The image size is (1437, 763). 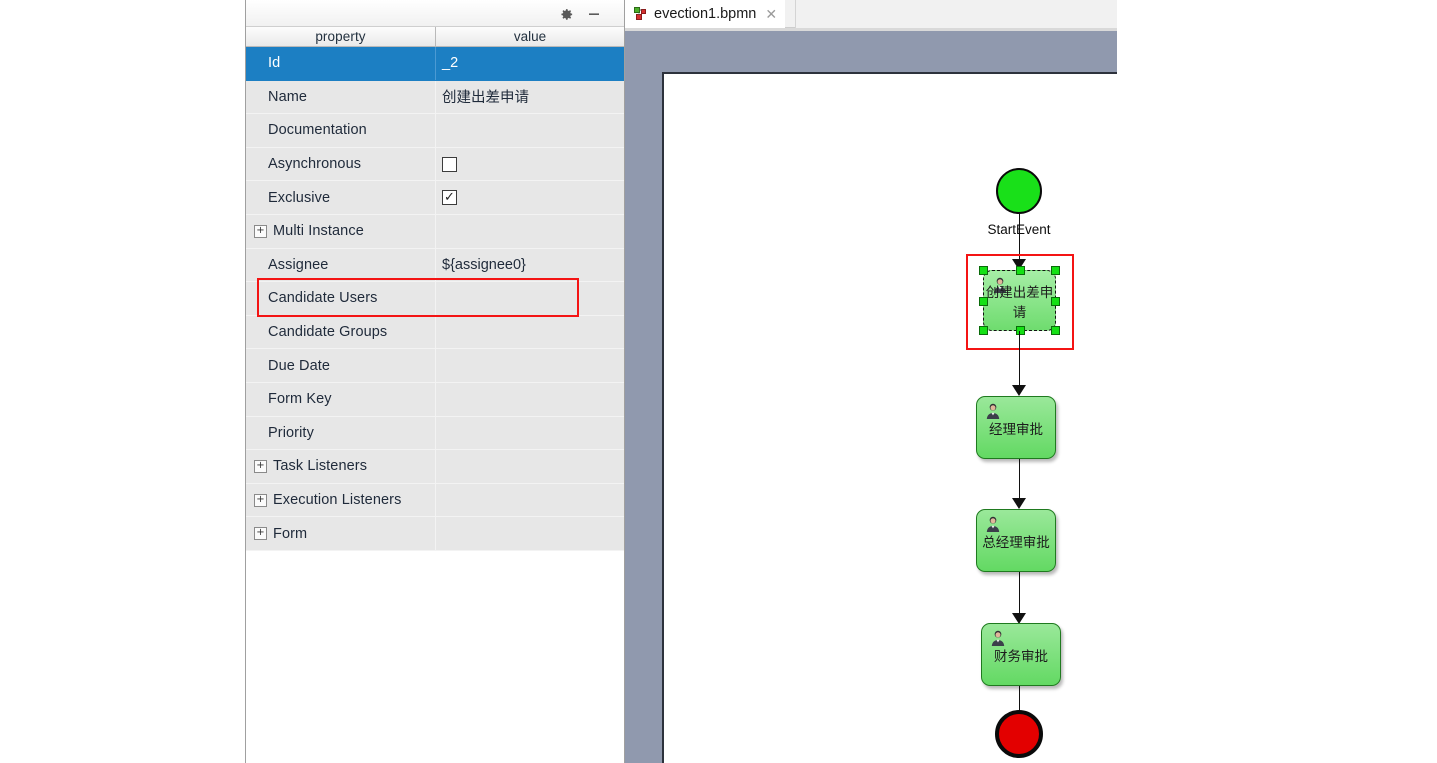 I want to click on property-name-label: Documentation, so click(x=317, y=130).